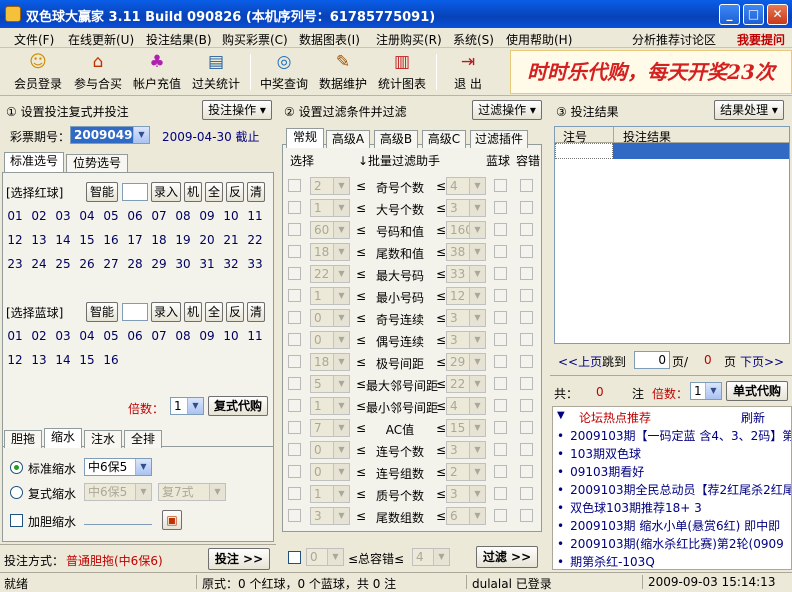 The width and height of the screenshot is (792, 592). I want to click on red-count-input, so click(135, 192).